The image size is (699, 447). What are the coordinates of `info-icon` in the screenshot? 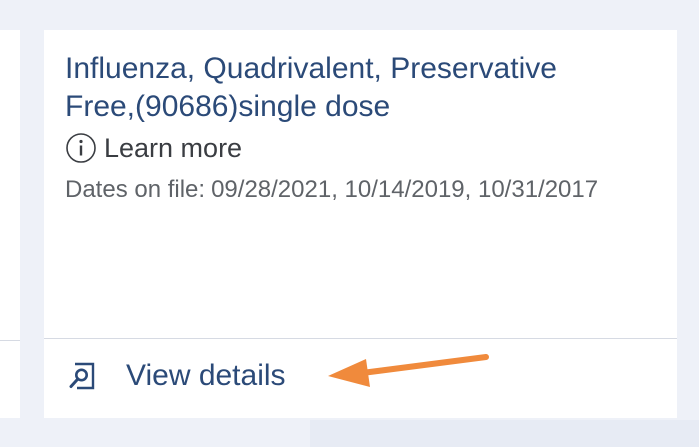 It's located at (81, 148).